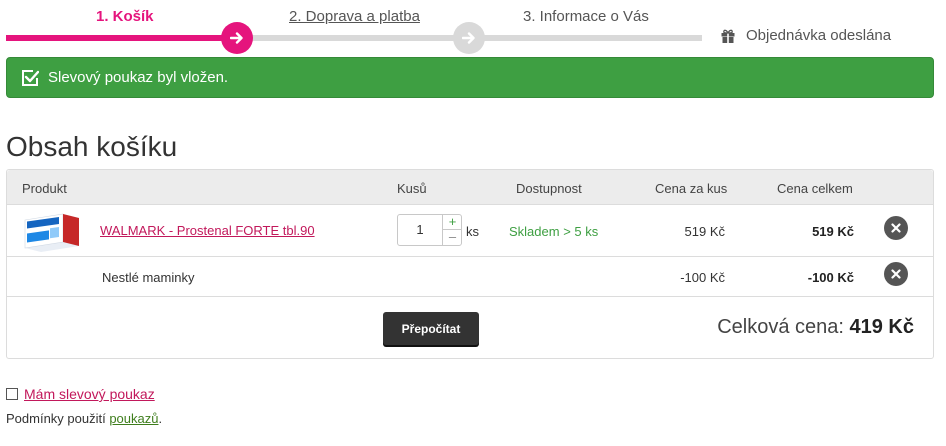  I want to click on product-link: WALMARK - Prostenal FORTE tbl.90, so click(207, 230).